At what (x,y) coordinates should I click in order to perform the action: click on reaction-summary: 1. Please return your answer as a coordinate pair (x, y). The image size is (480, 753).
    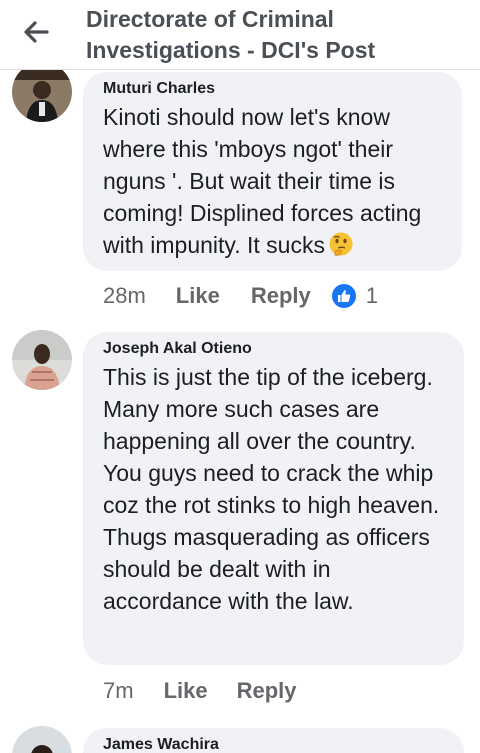
    Looking at the image, I should click on (354, 296).